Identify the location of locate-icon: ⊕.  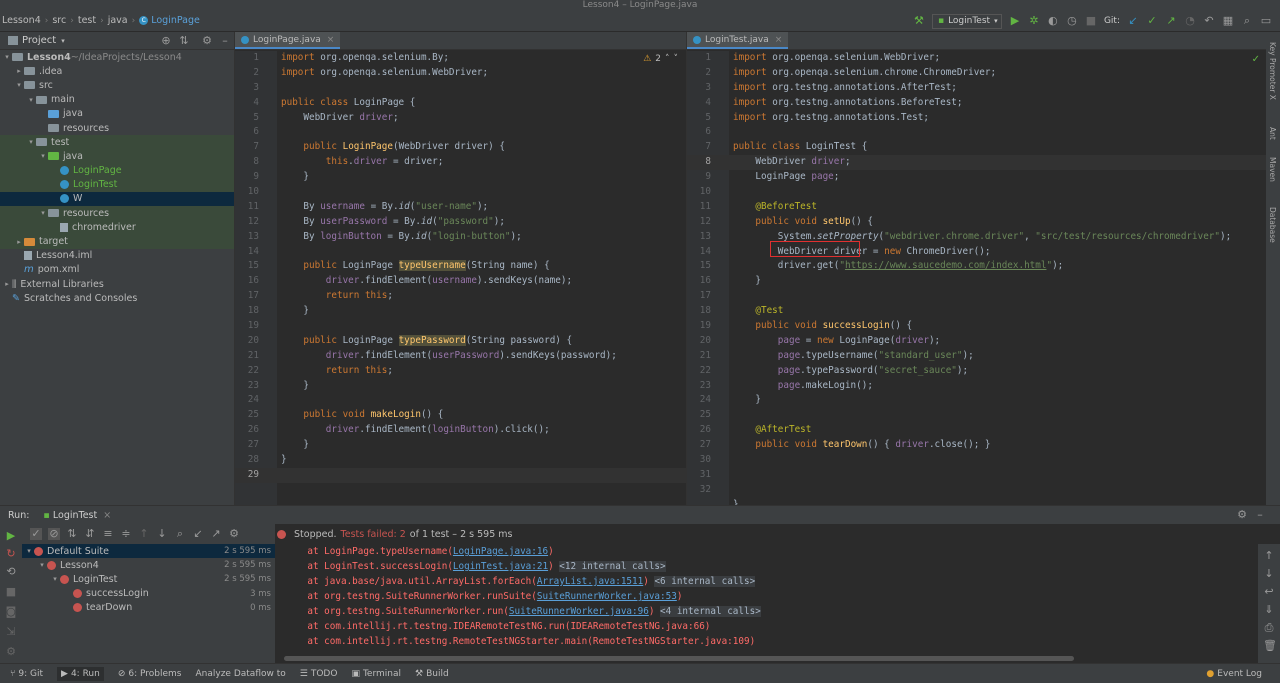
(166, 40).